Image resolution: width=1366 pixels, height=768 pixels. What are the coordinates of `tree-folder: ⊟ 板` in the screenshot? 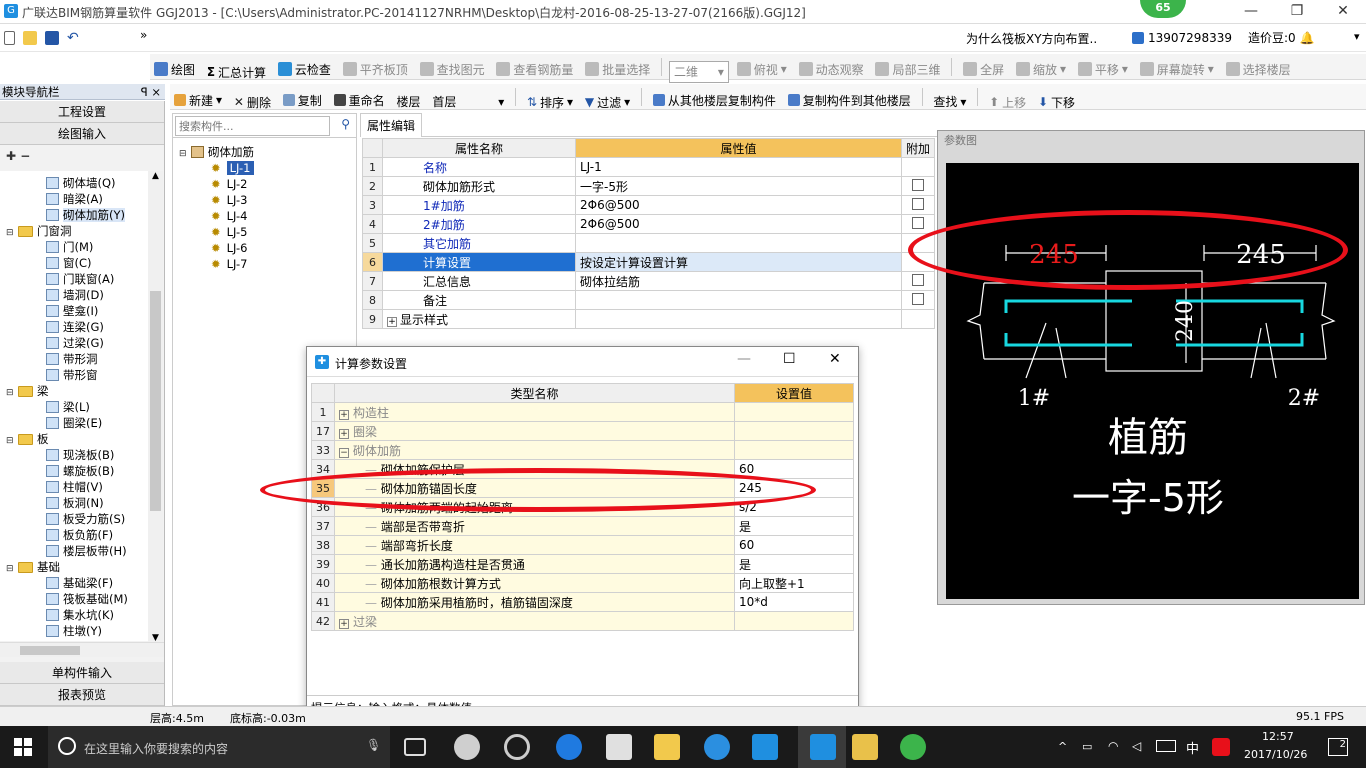 It's located at (74, 439).